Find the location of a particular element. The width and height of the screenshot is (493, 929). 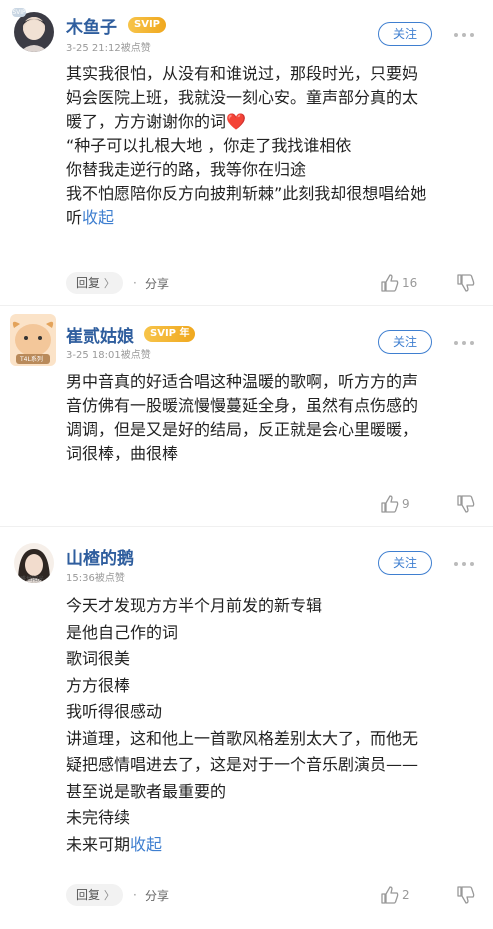

comment-line: 歌词很美 is located at coordinates (98, 658).